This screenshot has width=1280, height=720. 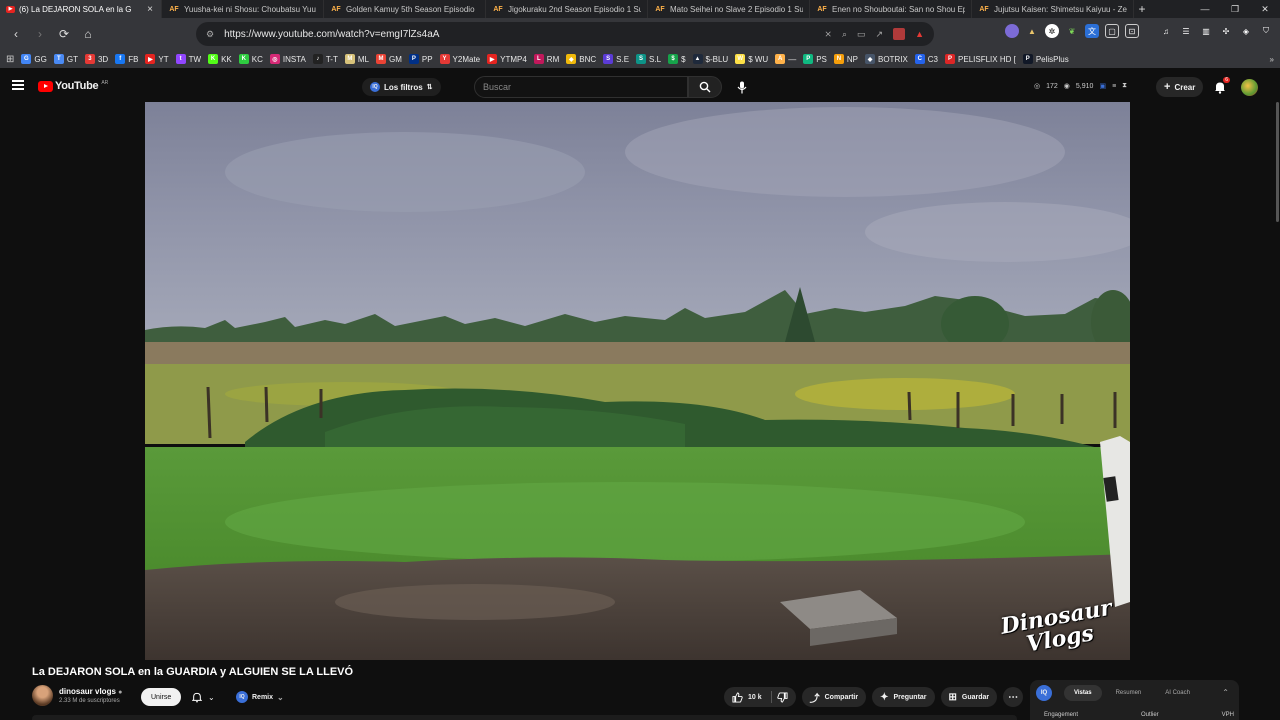 What do you see at coordinates (205, 697) in the screenshot?
I see `subscription-notification-button: ⌄` at bounding box center [205, 697].